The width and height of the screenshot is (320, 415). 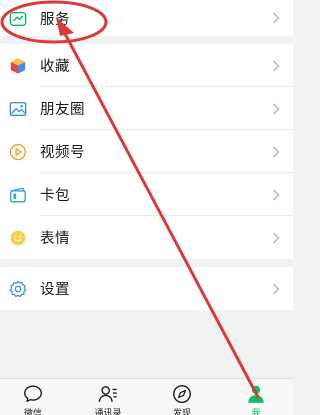 I want to click on menu-item-settings: 设置, so click(x=146, y=288).